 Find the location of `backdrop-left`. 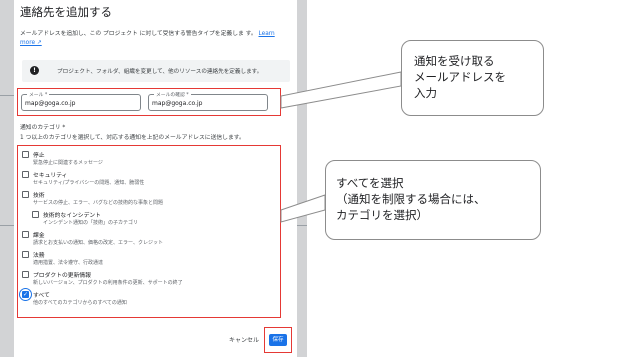

backdrop-left is located at coordinates (7, 178).